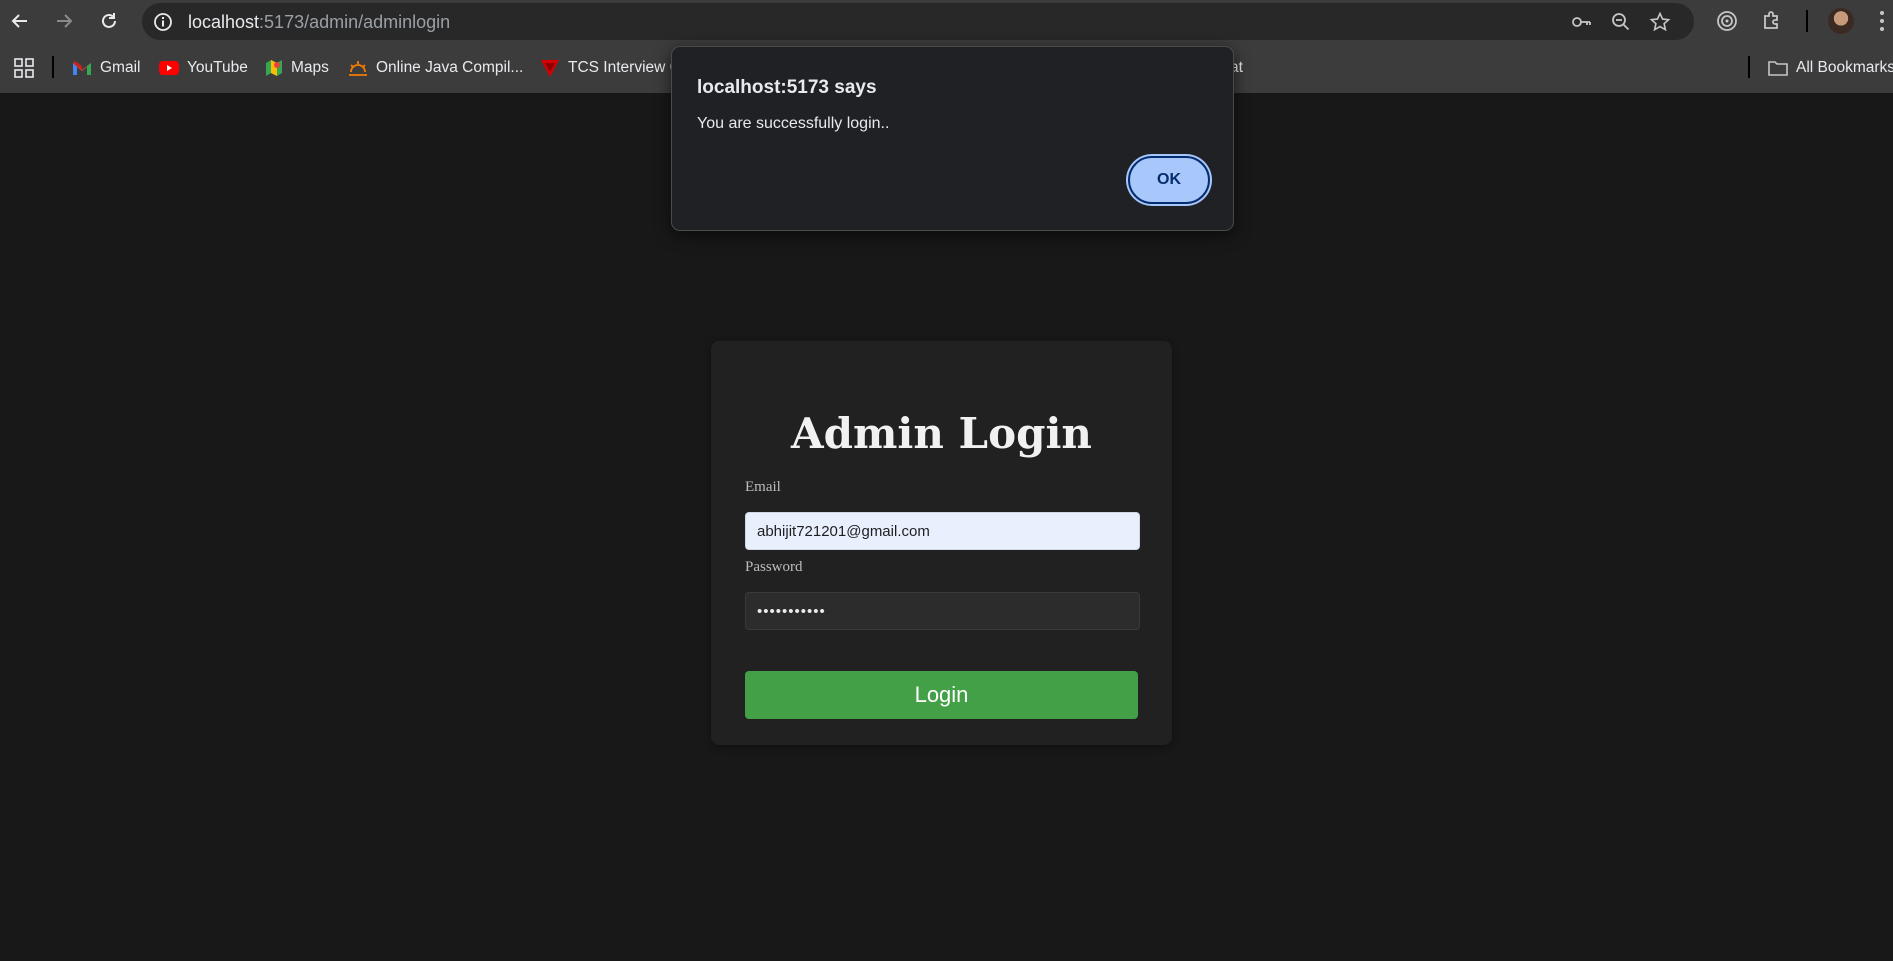 The height and width of the screenshot is (961, 1893). Describe the element at coordinates (1882, 21) in the screenshot. I see `menu-kebab-icon` at that location.